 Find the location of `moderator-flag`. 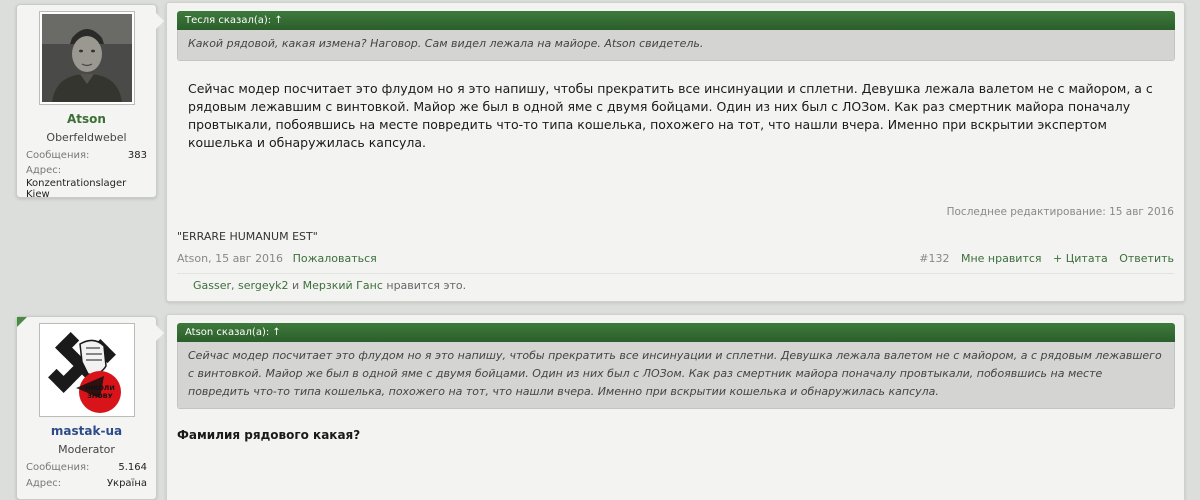

moderator-flag is located at coordinates (22, 322).